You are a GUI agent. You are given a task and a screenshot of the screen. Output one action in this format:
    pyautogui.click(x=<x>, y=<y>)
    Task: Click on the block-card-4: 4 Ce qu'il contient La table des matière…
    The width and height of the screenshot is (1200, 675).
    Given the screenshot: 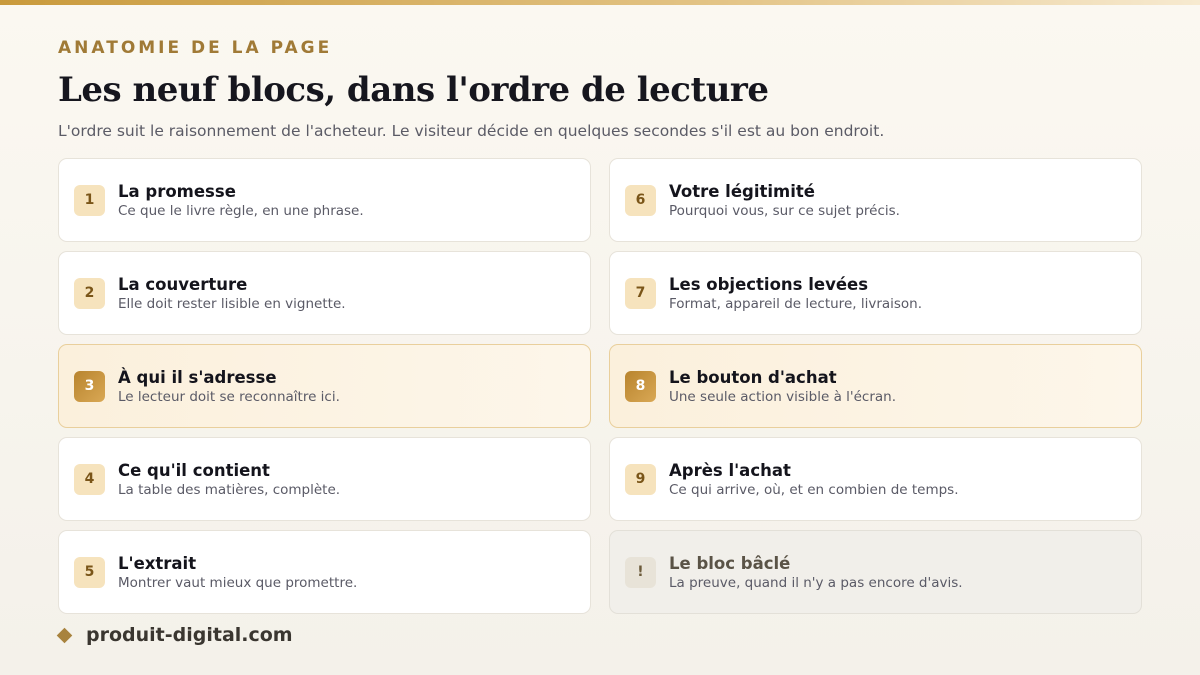 What is the action you would take?
    pyautogui.click(x=324, y=479)
    